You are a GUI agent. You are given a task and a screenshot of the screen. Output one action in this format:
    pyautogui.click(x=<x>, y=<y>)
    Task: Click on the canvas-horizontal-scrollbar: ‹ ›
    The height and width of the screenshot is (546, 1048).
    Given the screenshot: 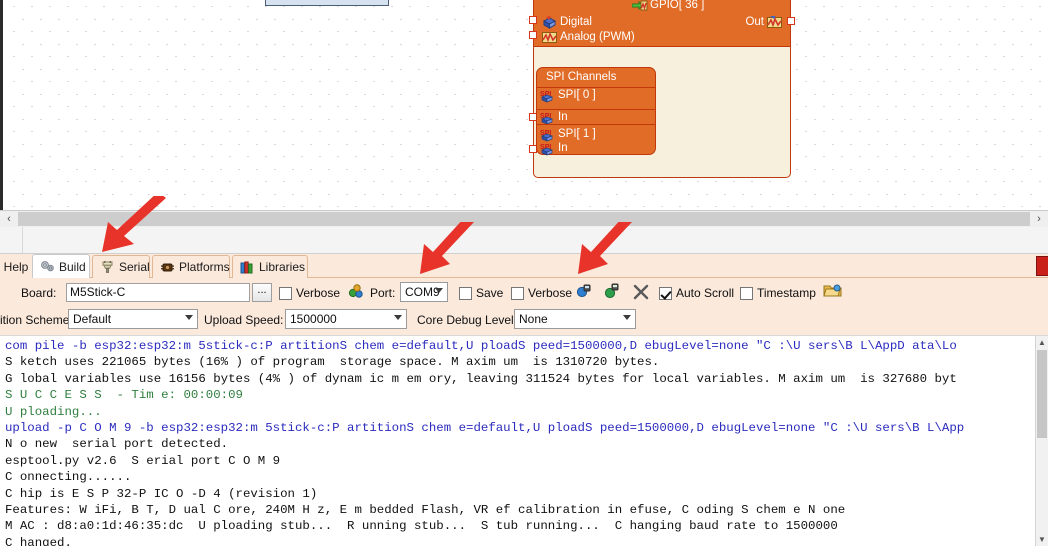 What is the action you would take?
    pyautogui.click(x=524, y=218)
    